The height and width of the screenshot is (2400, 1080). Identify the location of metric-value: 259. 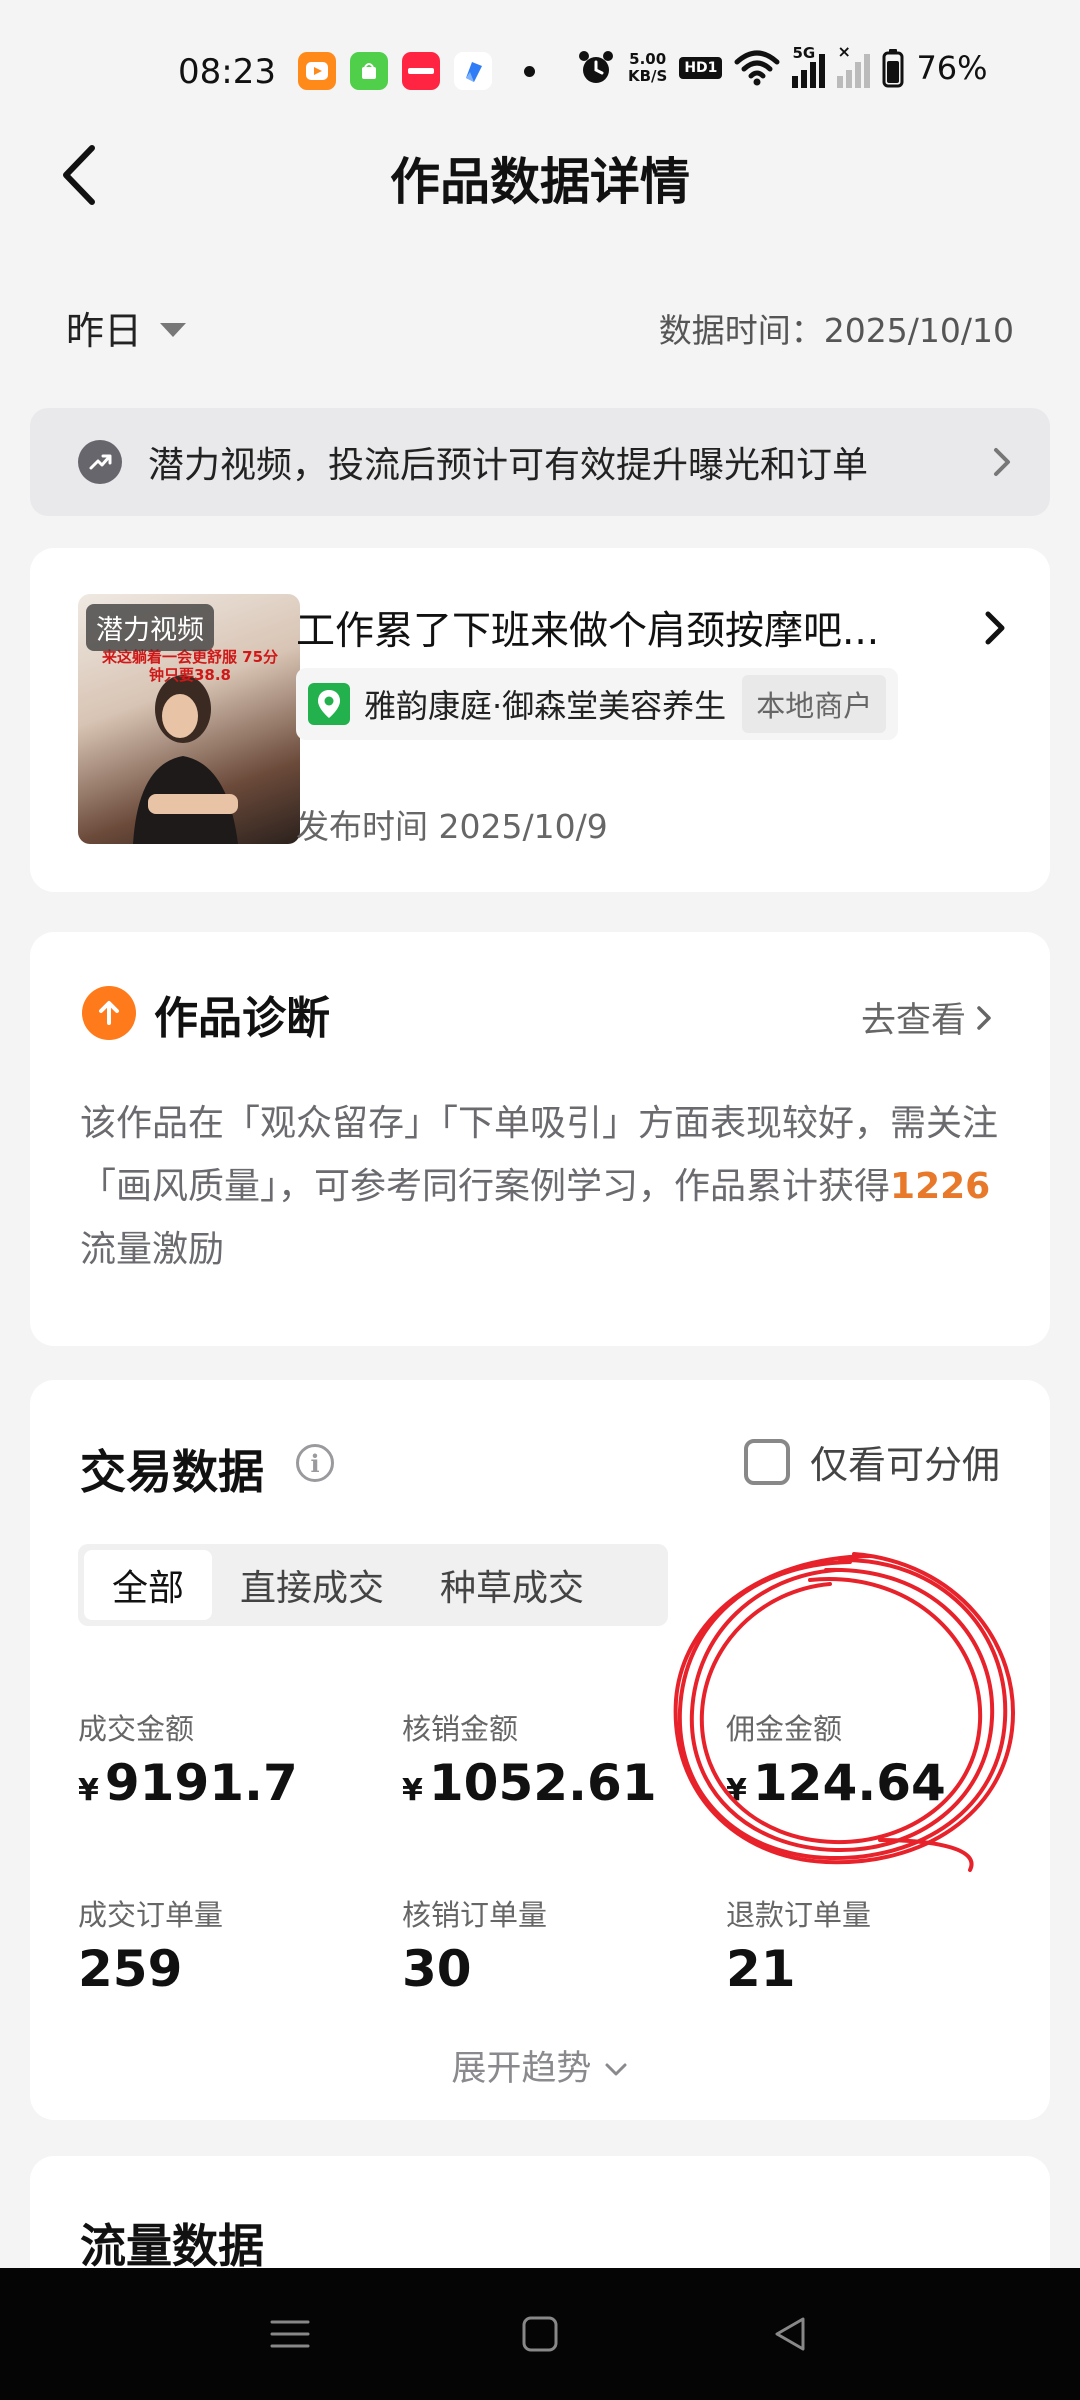
(130, 1969).